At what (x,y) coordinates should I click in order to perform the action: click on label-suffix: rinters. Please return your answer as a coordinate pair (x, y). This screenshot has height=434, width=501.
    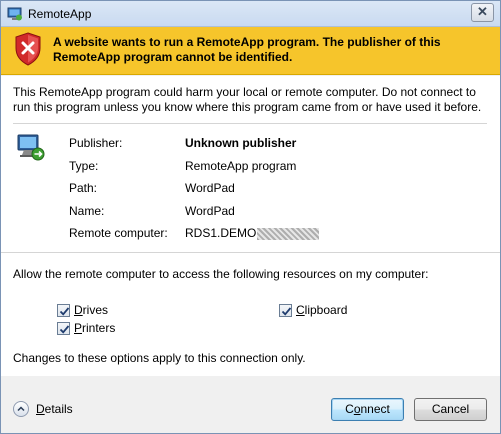
    Looking at the image, I should click on (99, 328).